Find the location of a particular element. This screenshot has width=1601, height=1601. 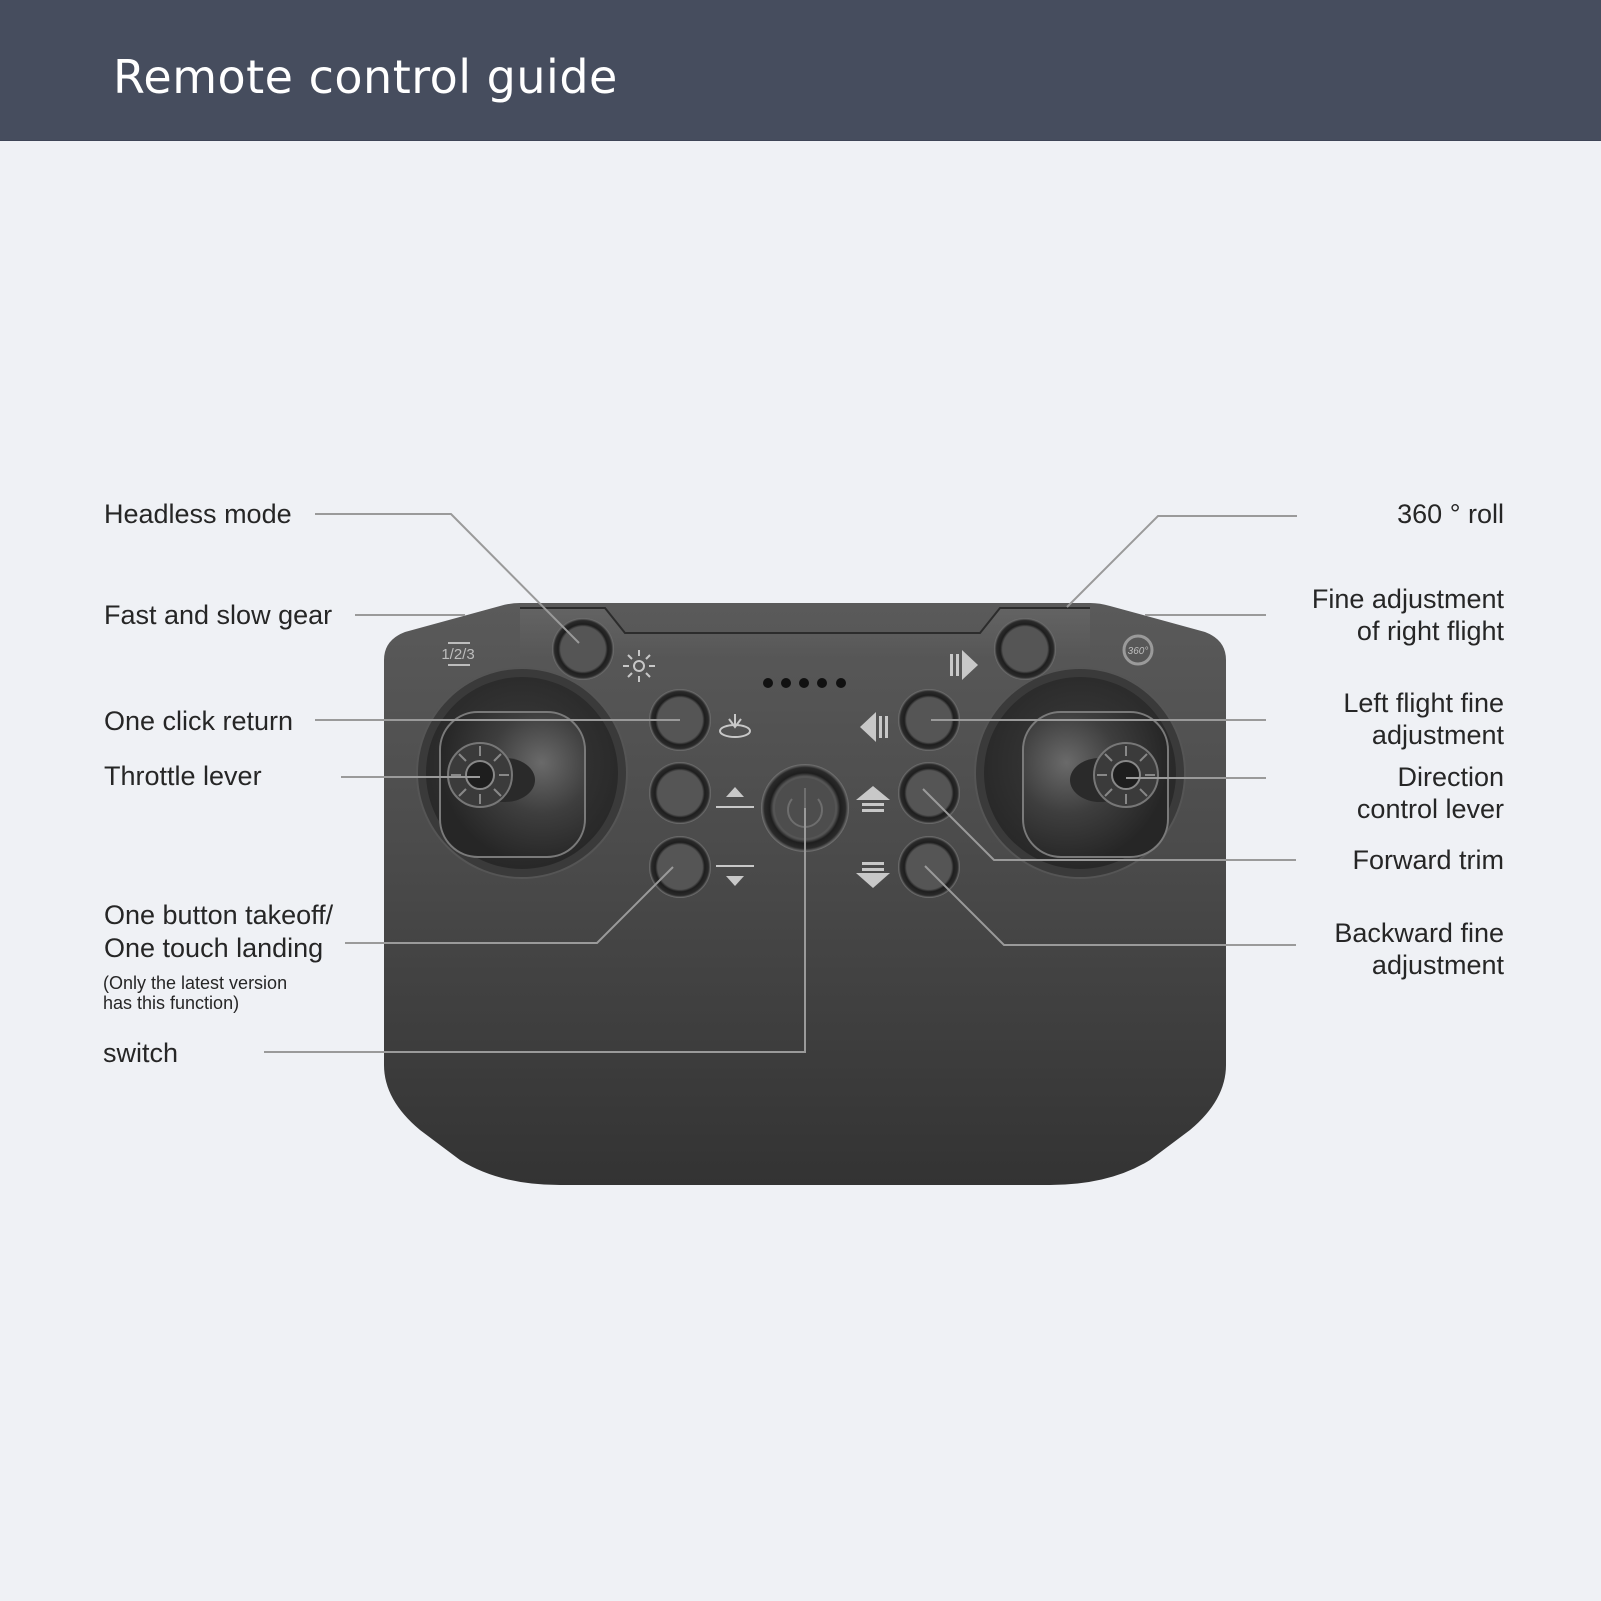

forward-trim-button is located at coordinates (929, 793).